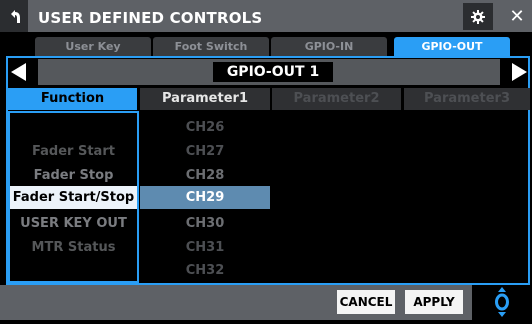 Image resolution: width=532 pixels, height=324 pixels. What do you see at coordinates (366, 302) in the screenshot?
I see `cancel-button: CANCEL` at bounding box center [366, 302].